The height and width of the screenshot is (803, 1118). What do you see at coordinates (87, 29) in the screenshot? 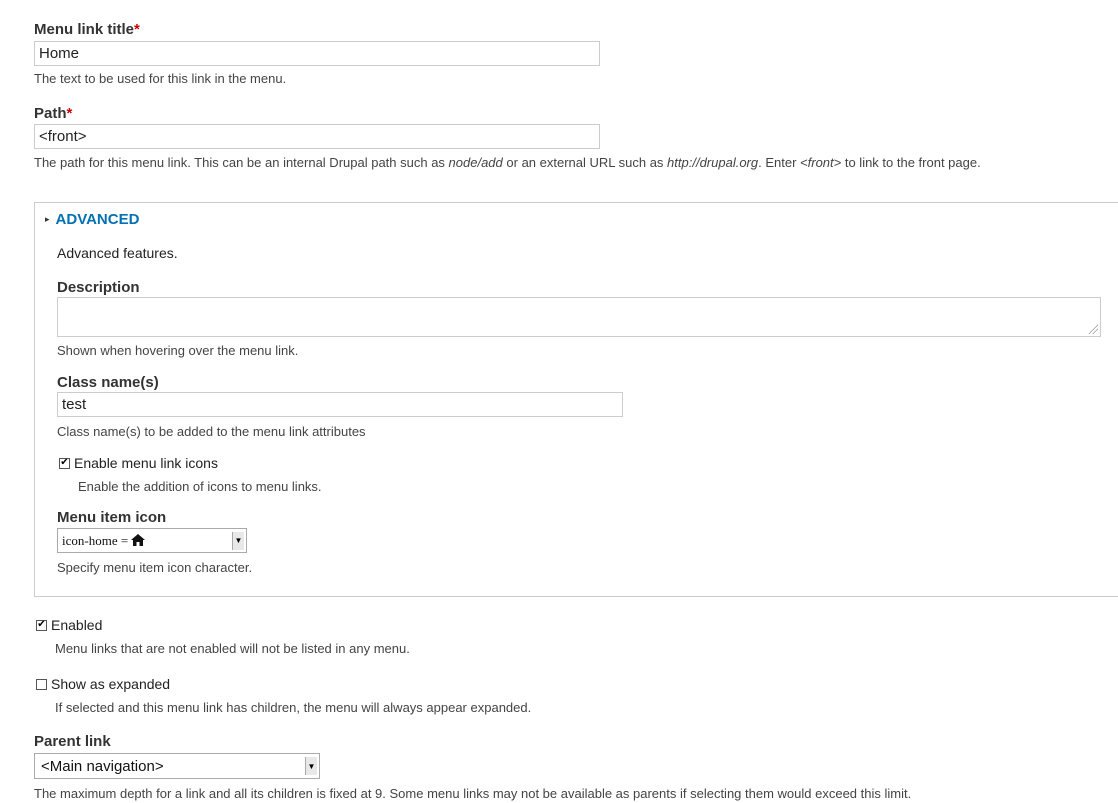
I see `menu-link-title-label: Menu link title*` at bounding box center [87, 29].